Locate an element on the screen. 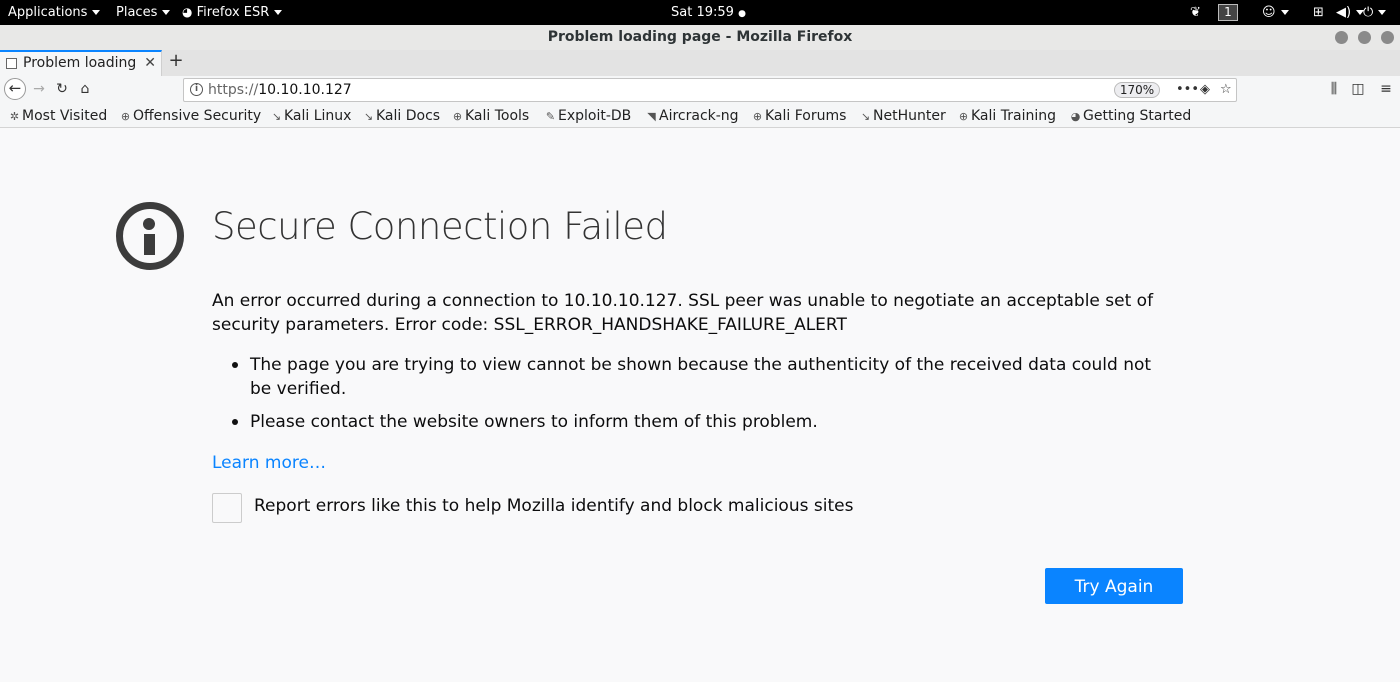 This screenshot has height=682, width=1400. new-tab-button: + is located at coordinates (176, 62).